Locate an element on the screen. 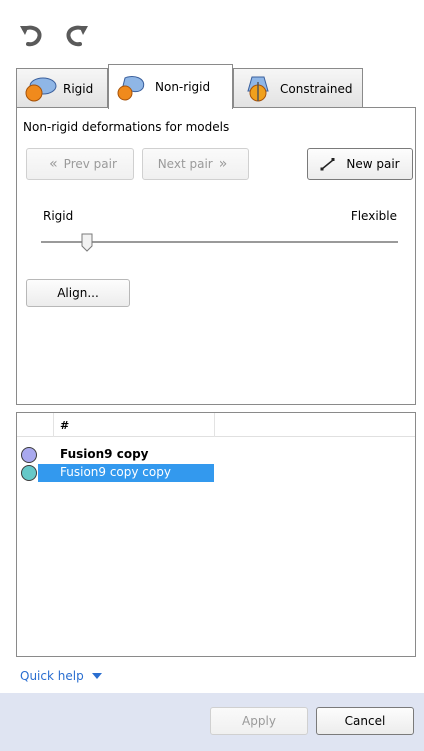 Image resolution: width=424 pixels, height=751 pixels. double-chevron-right-icon: » is located at coordinates (223, 164).